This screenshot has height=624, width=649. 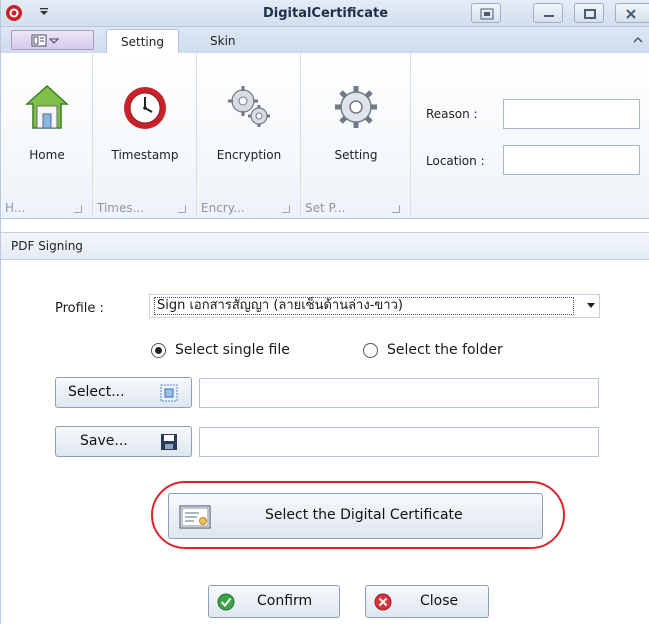 I want to click on encryption-button: Encryption, so click(x=249, y=112).